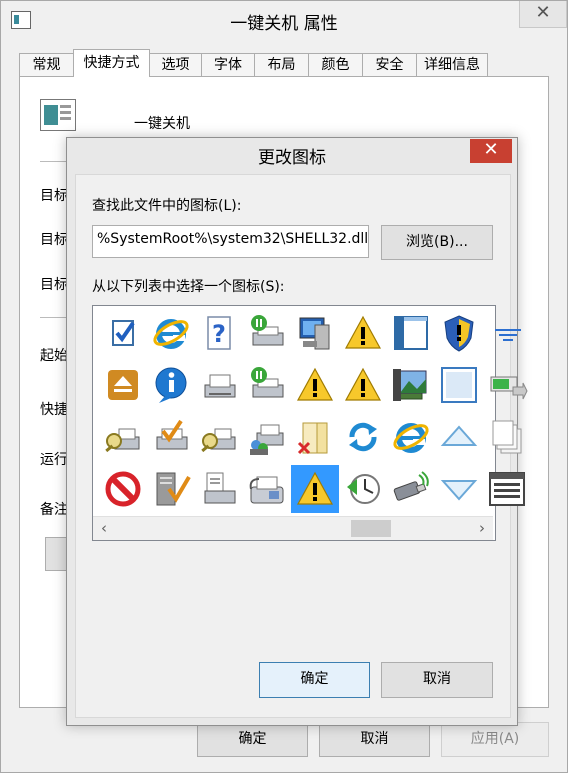  Describe the element at coordinates (171, 437) in the screenshot. I see `printer-check-icon` at that location.